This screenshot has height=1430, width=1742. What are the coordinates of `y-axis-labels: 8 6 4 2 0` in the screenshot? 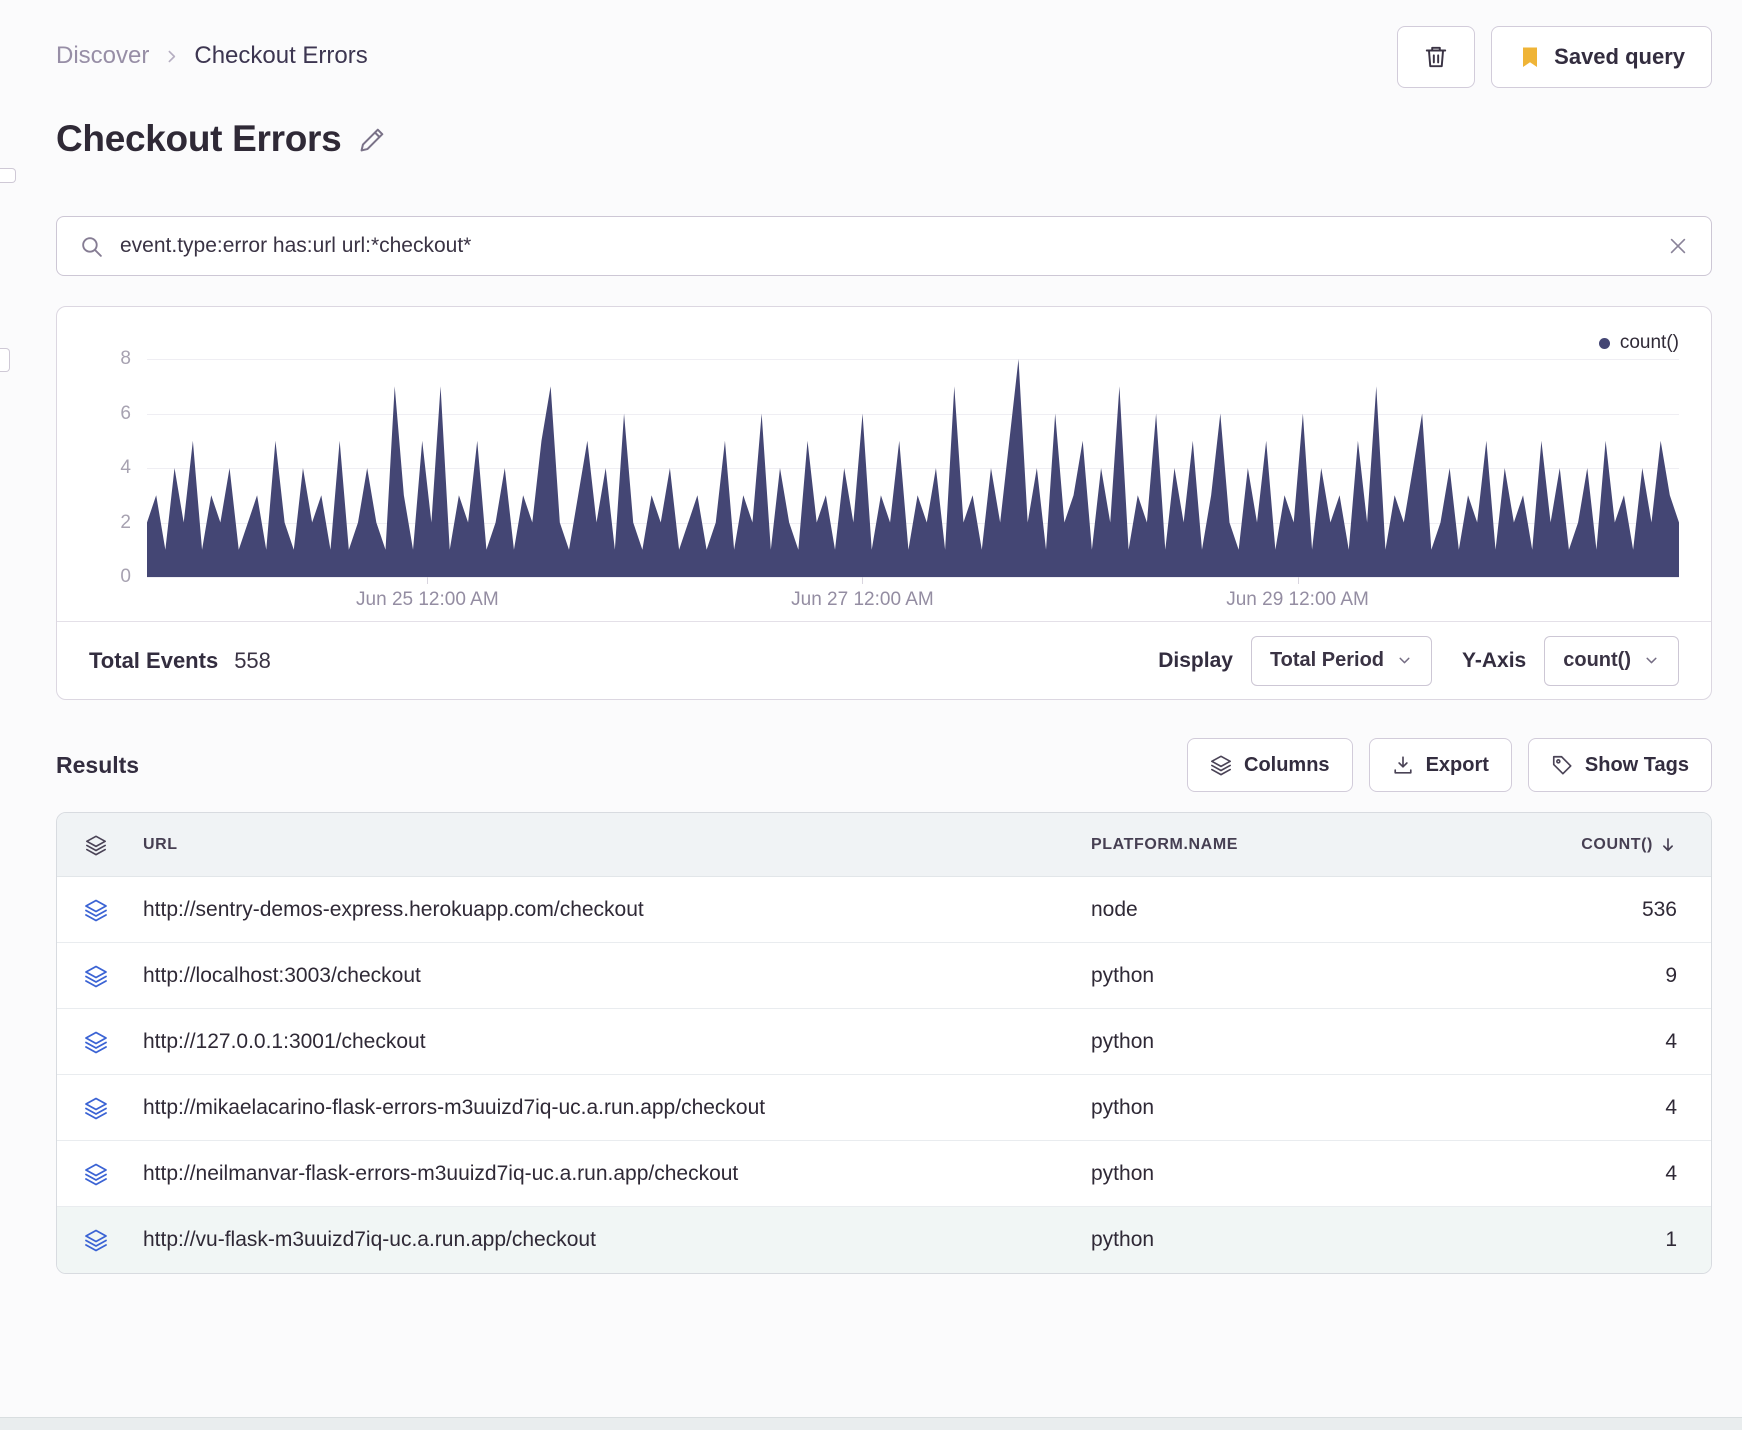 It's located at (118, 467).